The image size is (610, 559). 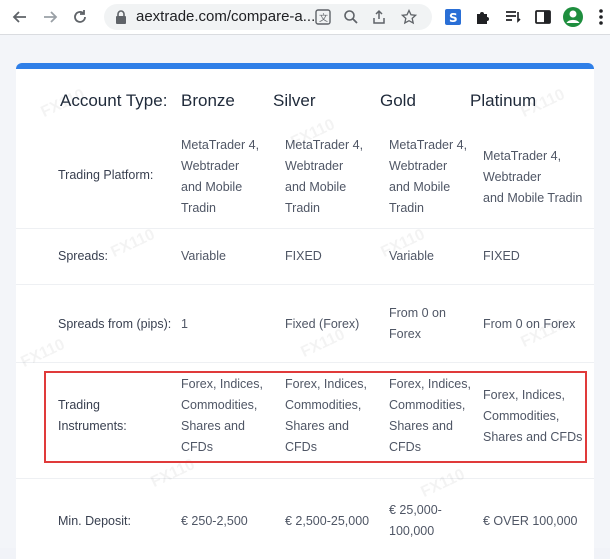 What do you see at coordinates (543, 17) in the screenshot?
I see `side-panel-icon` at bounding box center [543, 17].